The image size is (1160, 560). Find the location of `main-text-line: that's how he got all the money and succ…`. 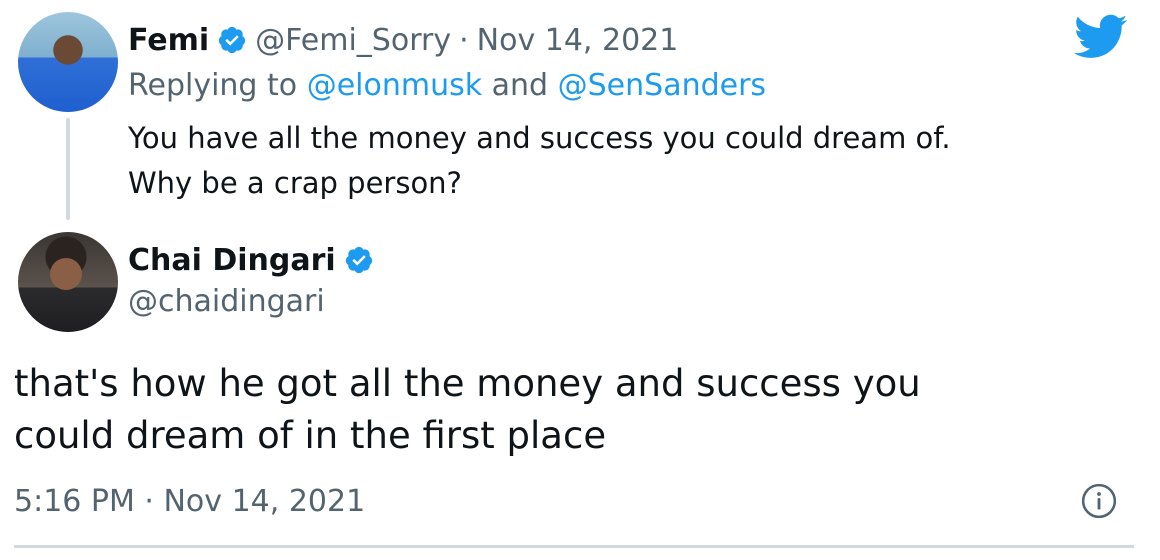

main-text-line: that's how he got all the money and succ… is located at coordinates (467, 383).